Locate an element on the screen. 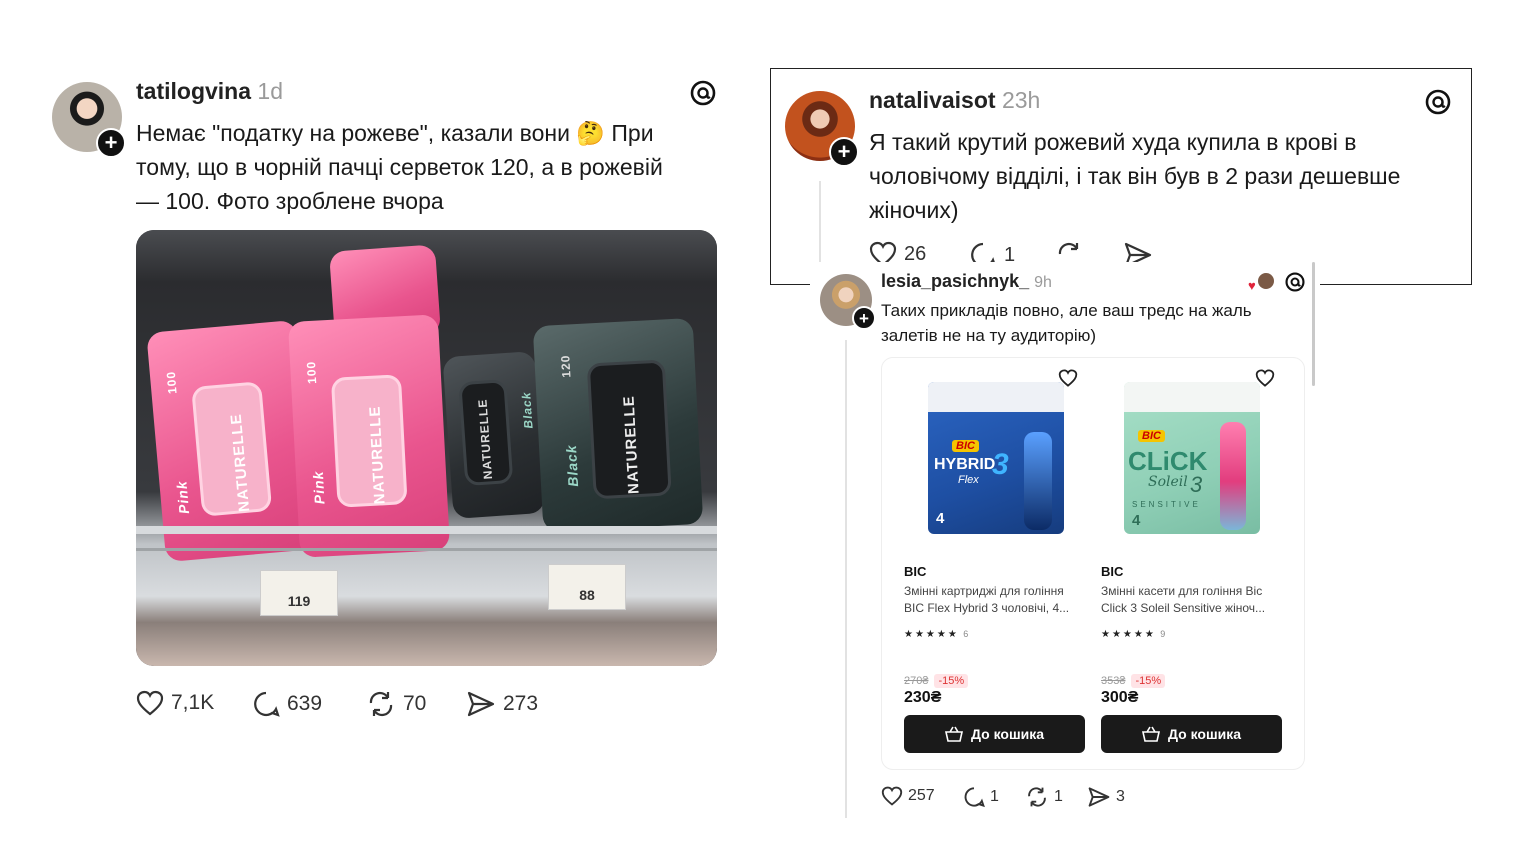 This screenshot has height=854, width=1539. comment-count: 639 is located at coordinates (305, 703).